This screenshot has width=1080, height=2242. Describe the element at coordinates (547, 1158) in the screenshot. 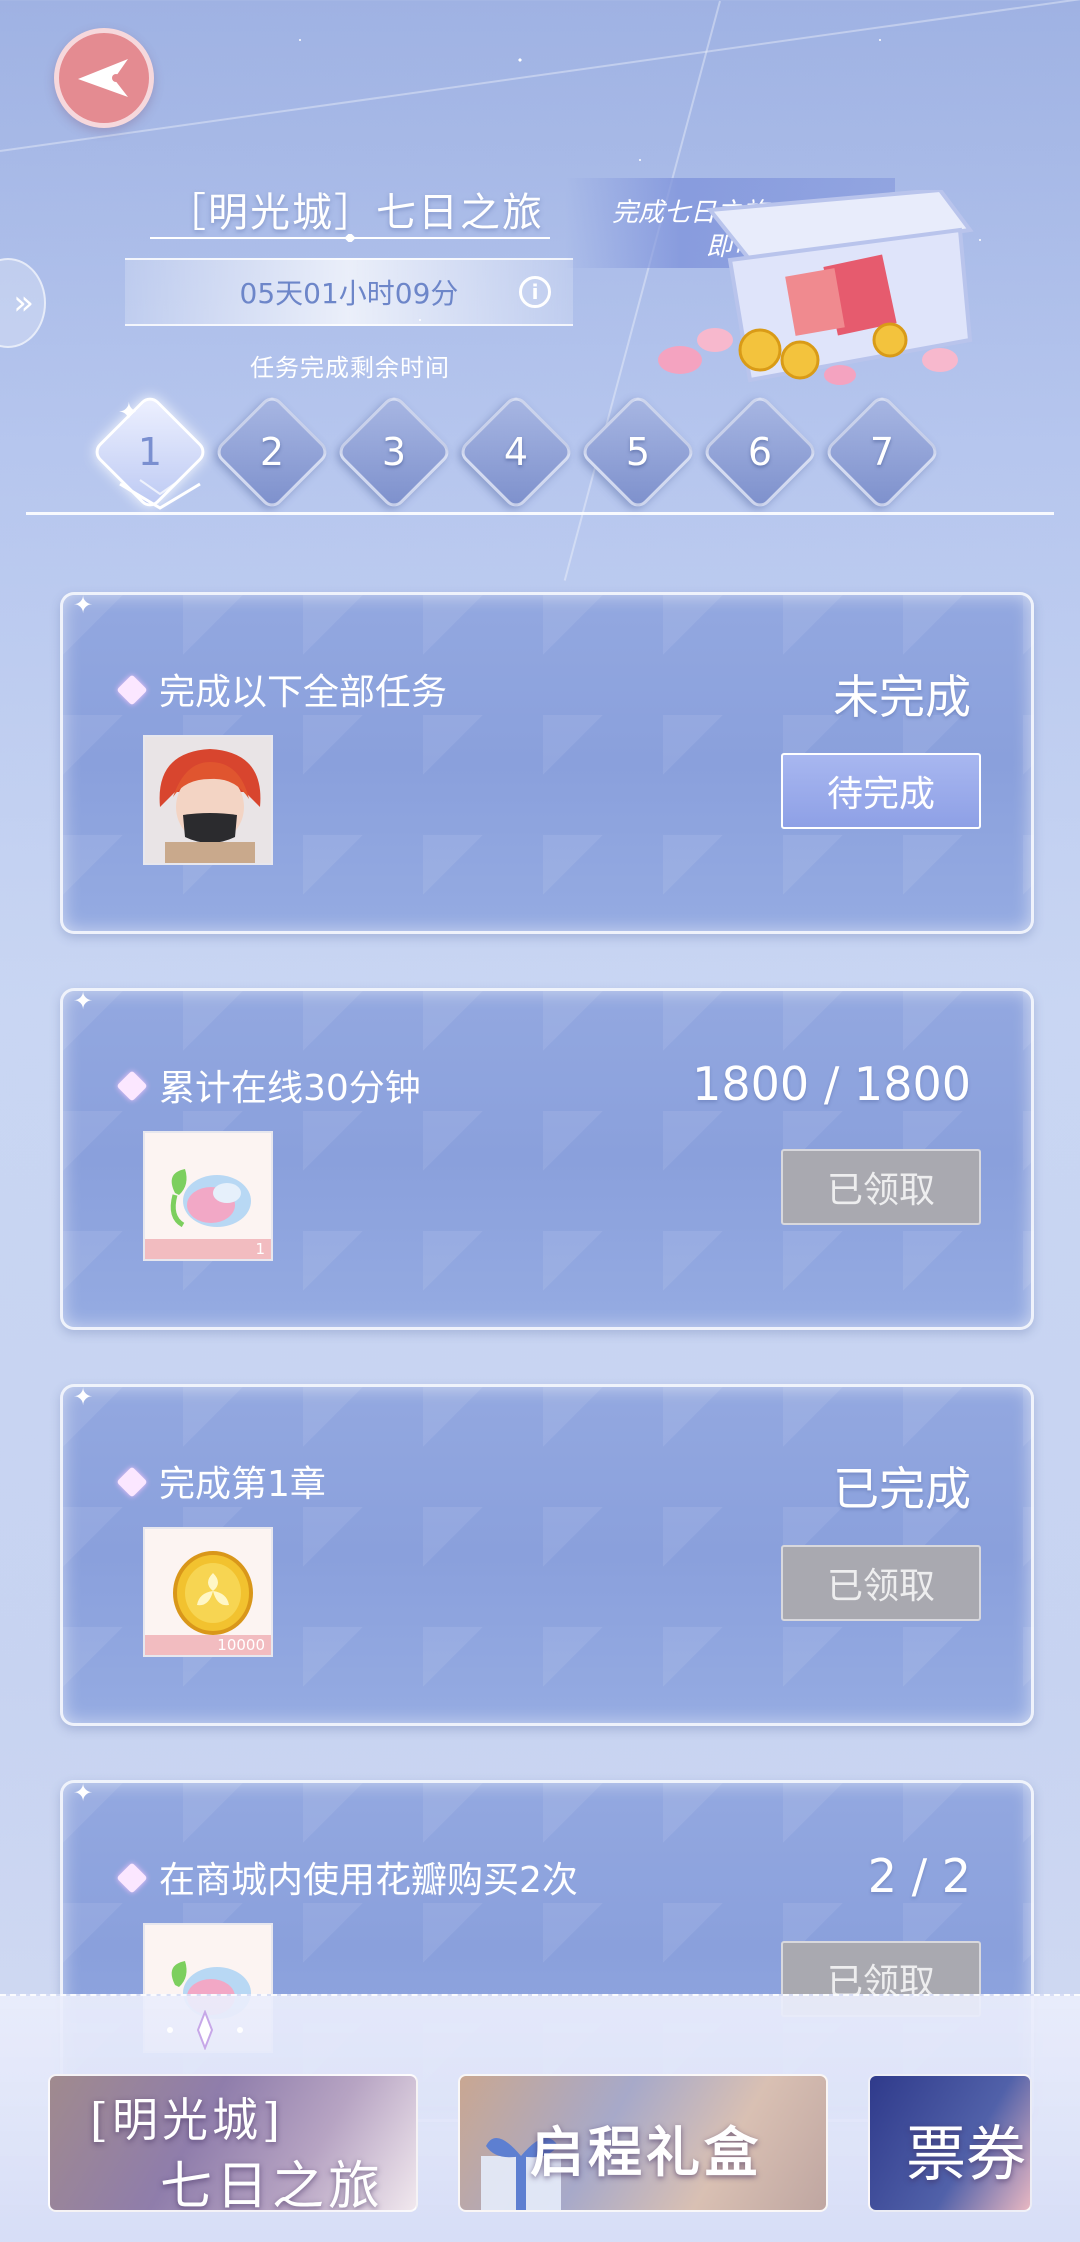

I see `task-card-2: ✦ 累计在线30分钟 1800 / 1800 1 已领取` at that location.